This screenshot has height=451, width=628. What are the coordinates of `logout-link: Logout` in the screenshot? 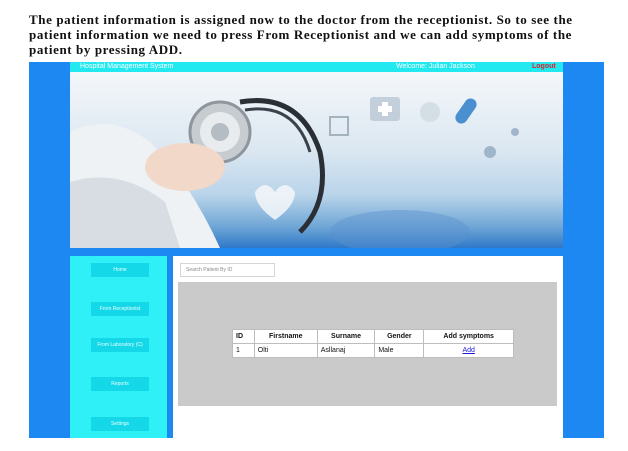 It's located at (544, 67).